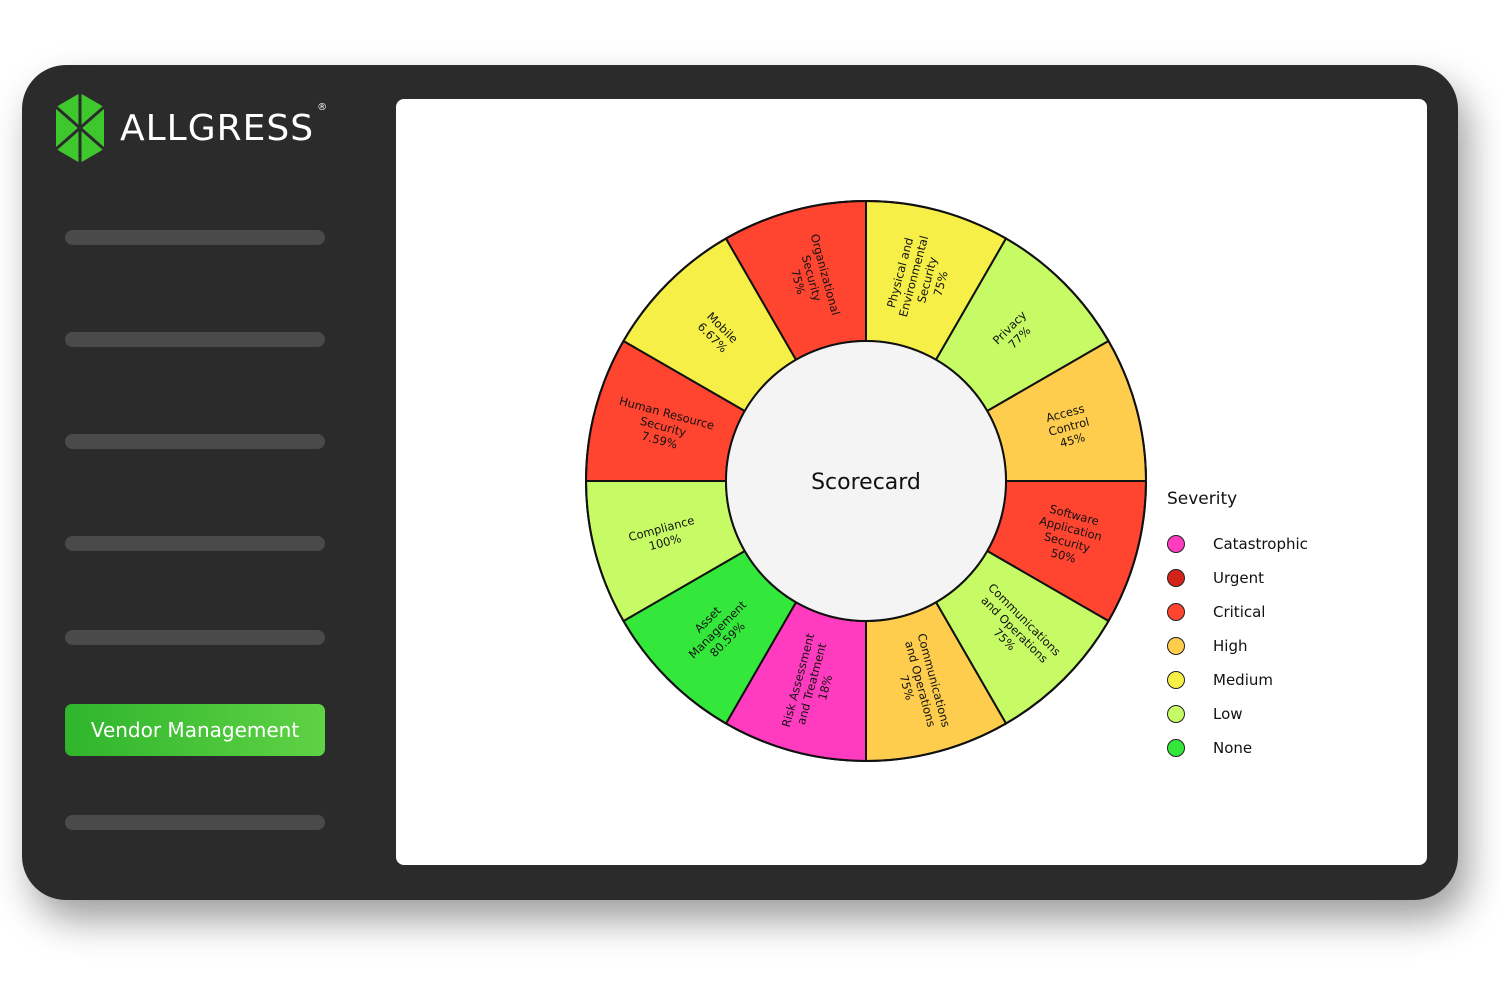 This screenshot has width=1500, height=1000. What do you see at coordinates (1230, 646) in the screenshot?
I see `legend-label: High` at bounding box center [1230, 646].